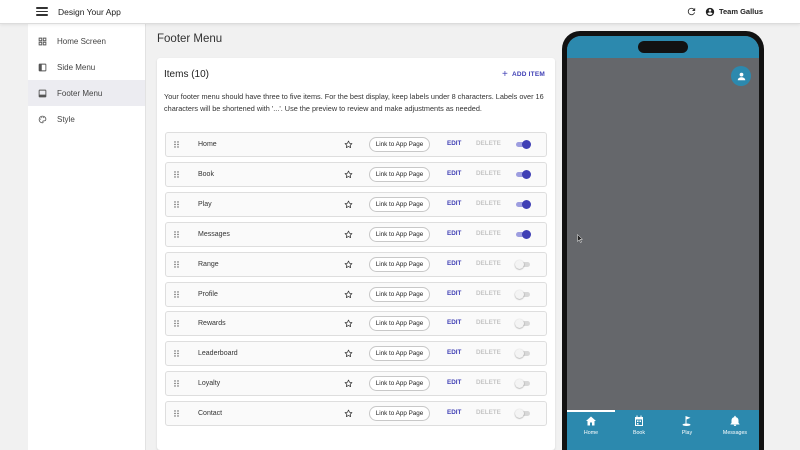 This screenshot has width=800, height=450. Describe the element at coordinates (639, 420) in the screenshot. I see `calendar-icon` at that location.